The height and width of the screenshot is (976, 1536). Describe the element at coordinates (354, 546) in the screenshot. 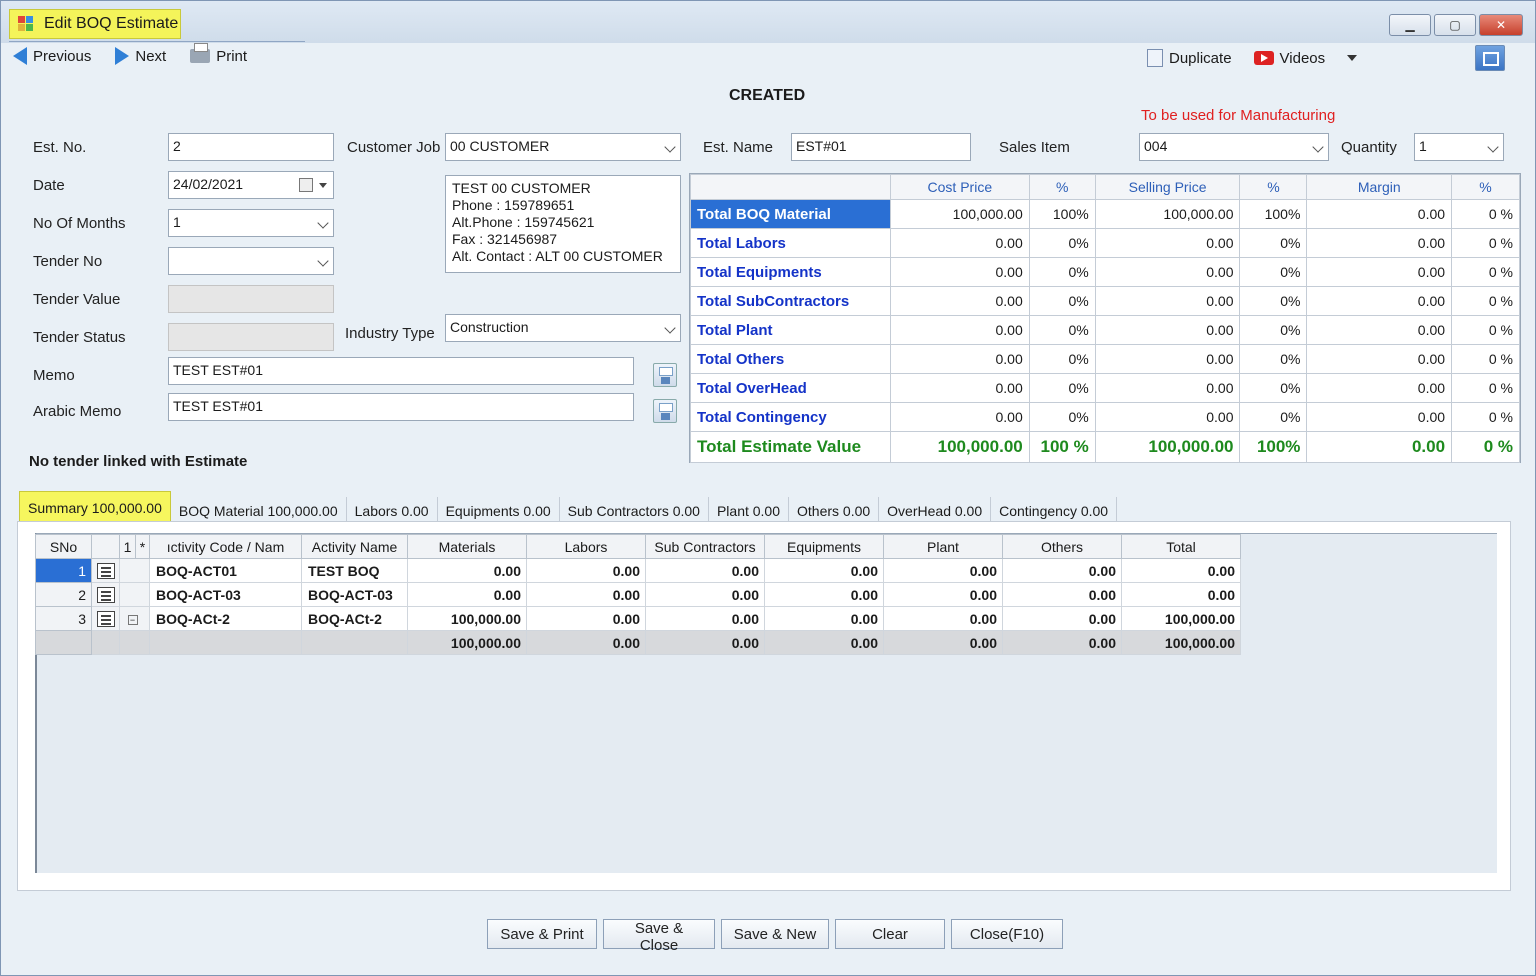

I see `activity-name-header: Activity Name` at that location.